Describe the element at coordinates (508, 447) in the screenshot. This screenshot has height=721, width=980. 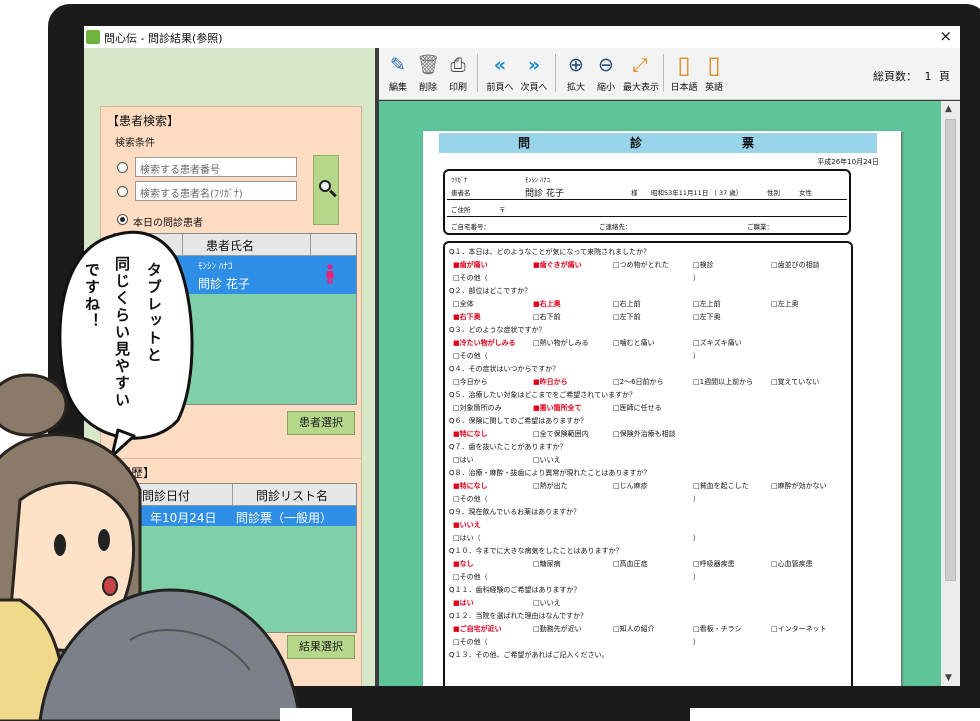
I see `question-text: Q７．歯を抜いたことがありますか？` at that location.